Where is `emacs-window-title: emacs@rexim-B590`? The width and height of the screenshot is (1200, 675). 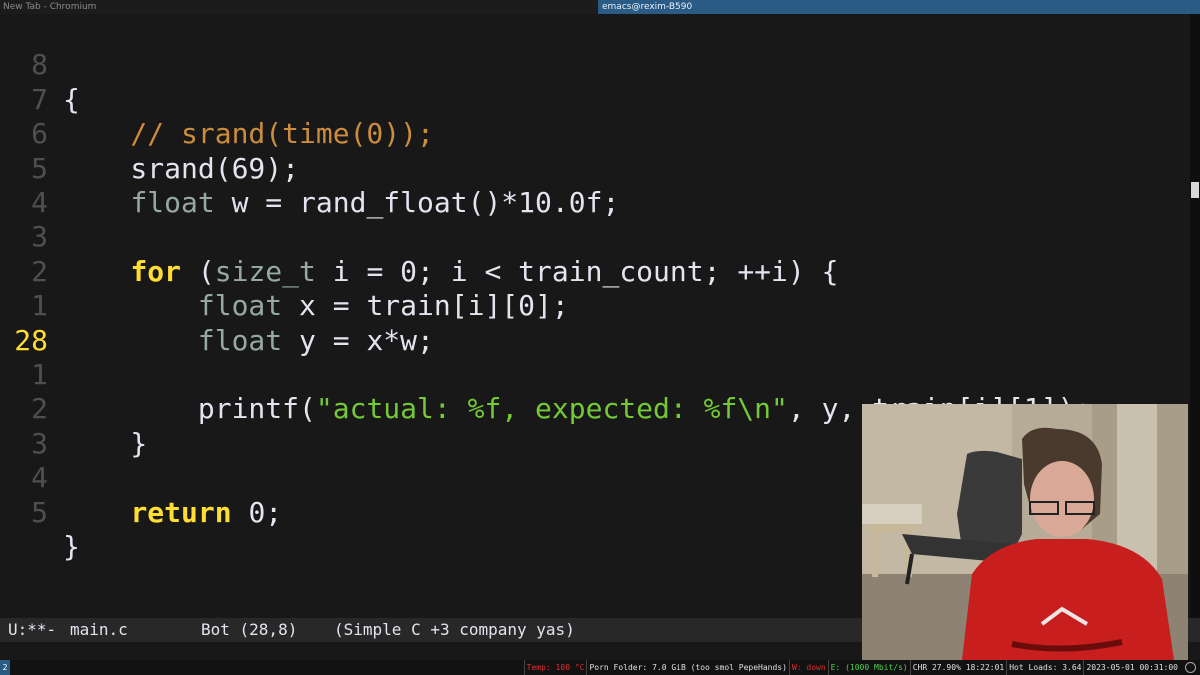 emacs-window-title: emacs@rexim-B590 is located at coordinates (899, 7).